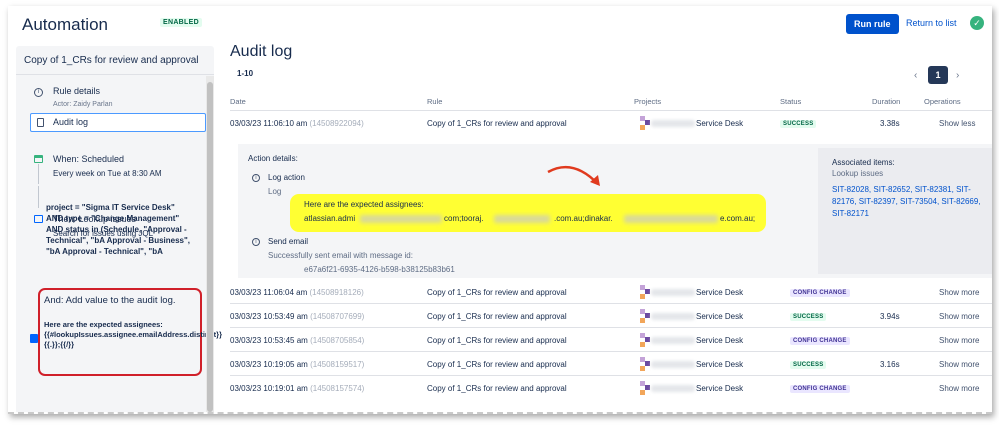  What do you see at coordinates (648, 101) in the screenshot?
I see `col-projects: Projects` at bounding box center [648, 101].